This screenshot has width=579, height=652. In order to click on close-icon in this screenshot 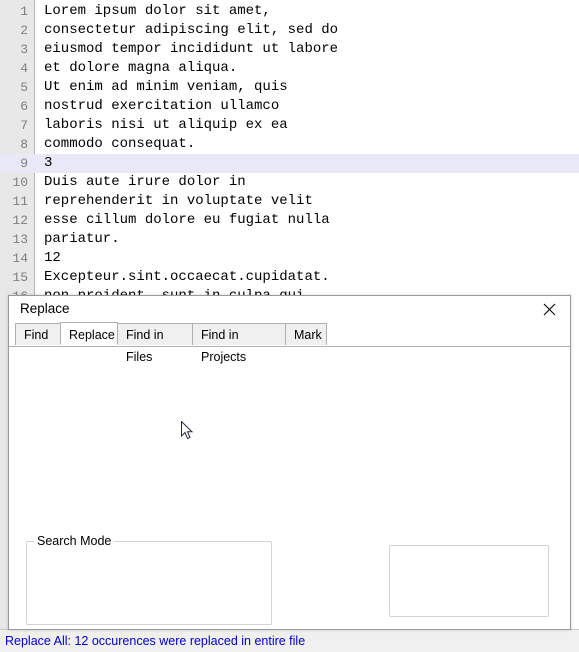, I will do `click(549, 309)`.